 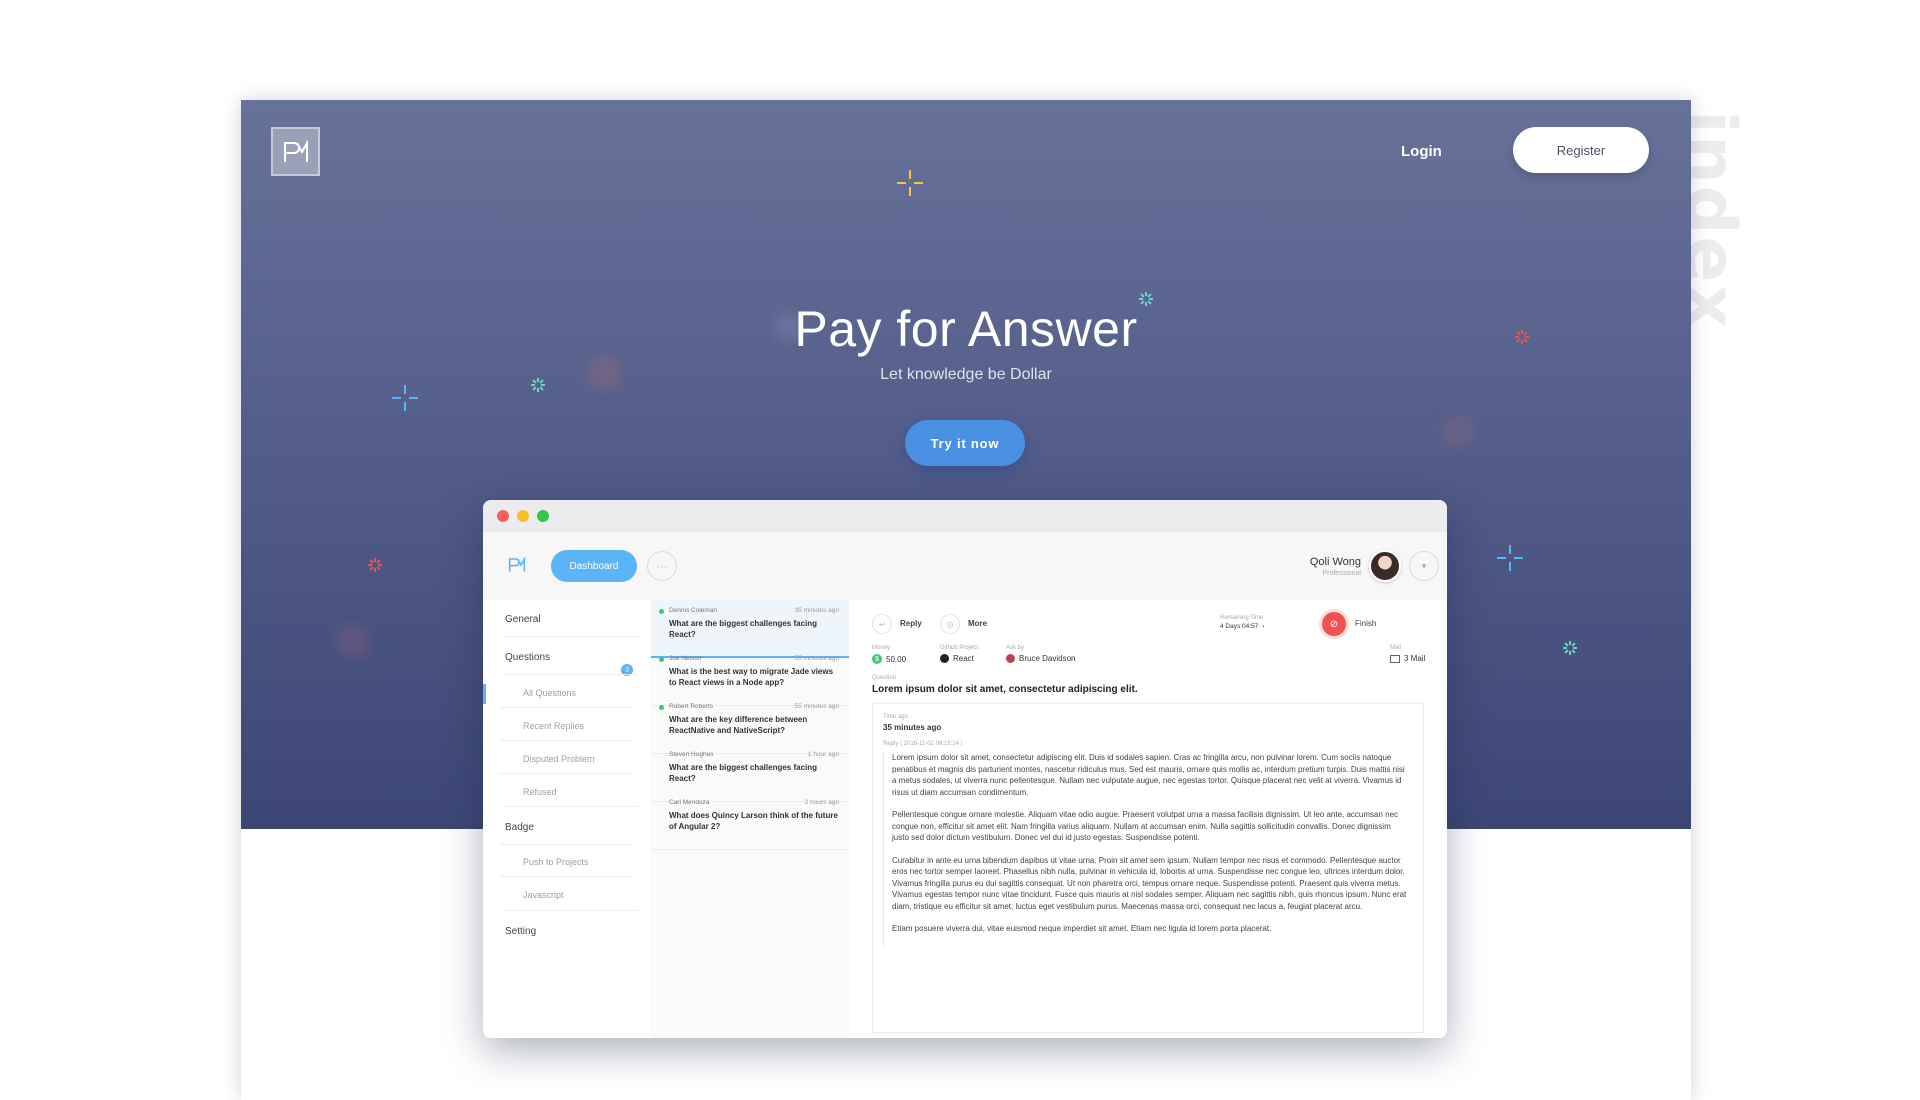 What do you see at coordinates (693, 610) in the screenshot?
I see `question-author: Dennis Coleman` at bounding box center [693, 610].